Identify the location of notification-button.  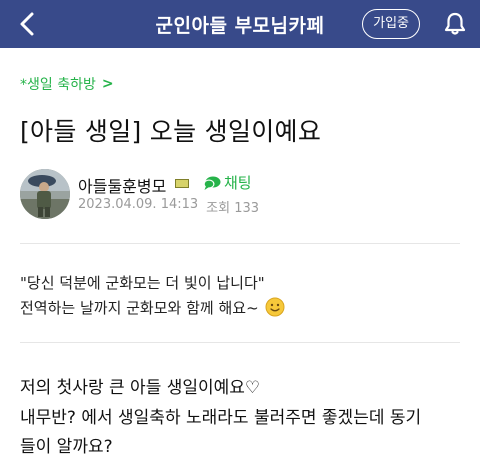
(455, 24).